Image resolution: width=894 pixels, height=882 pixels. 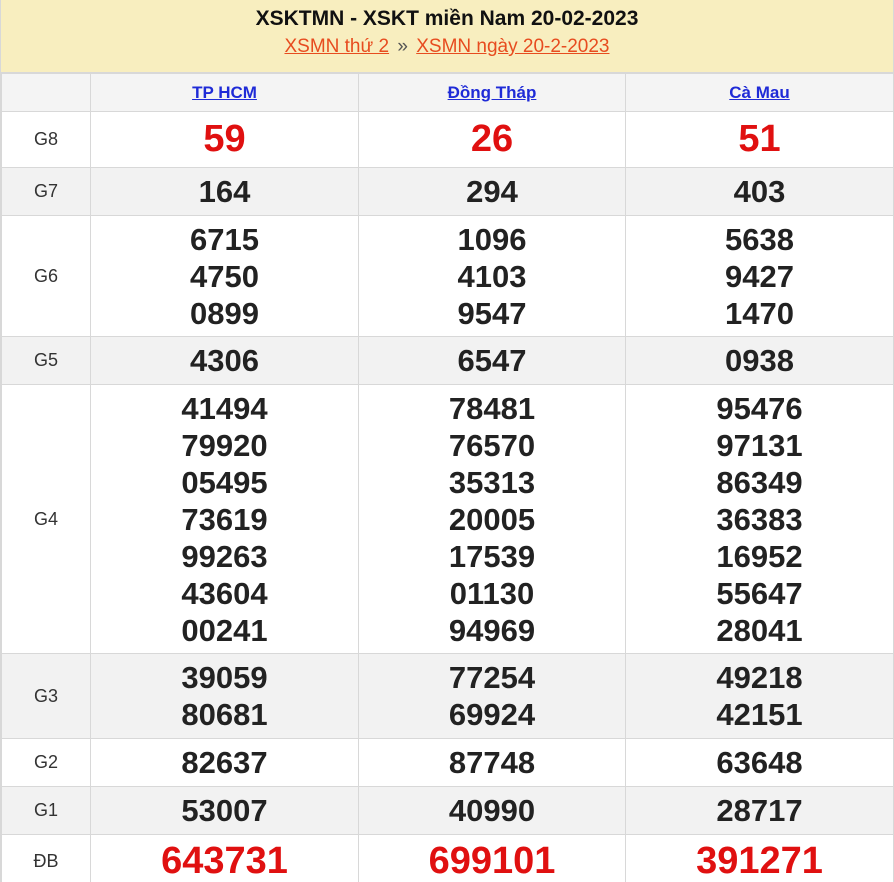 I want to click on result-number: 76570, so click(x=492, y=445).